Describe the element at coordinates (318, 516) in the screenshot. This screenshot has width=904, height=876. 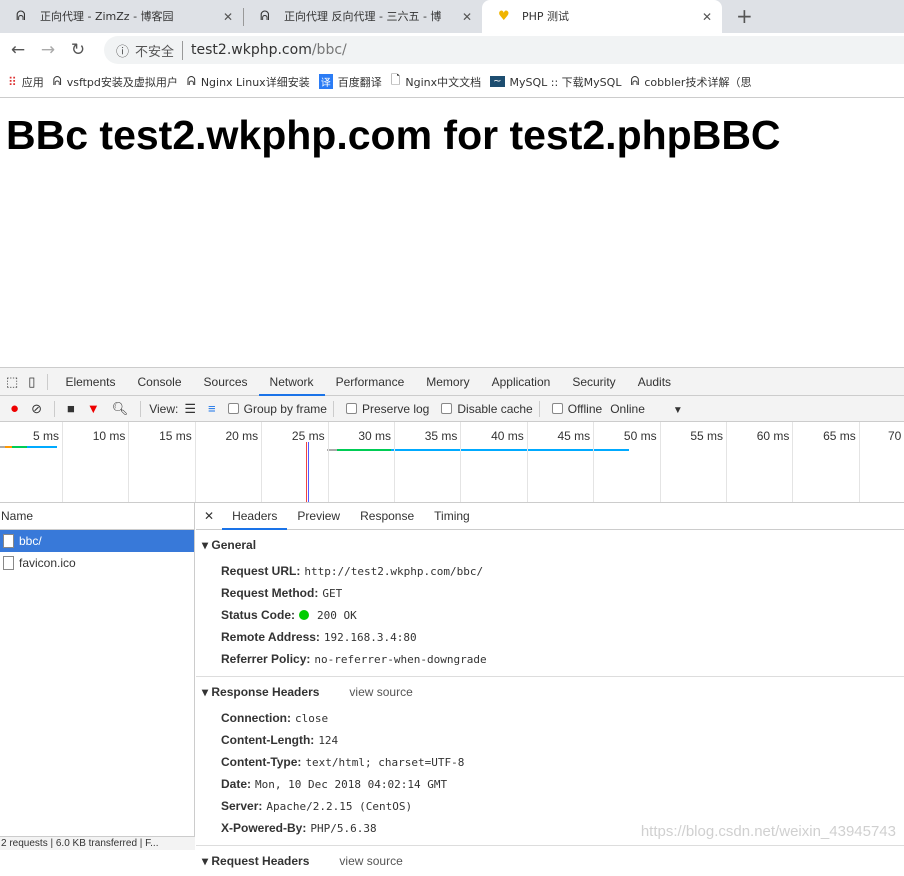
I see `tab-preview: Preview` at that location.